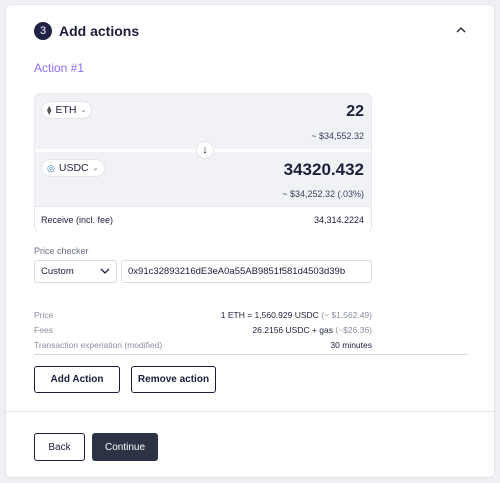 Image resolution: width=500 pixels, height=483 pixels. What do you see at coordinates (355, 112) in the screenshot?
I see `from-amount: 22` at bounding box center [355, 112].